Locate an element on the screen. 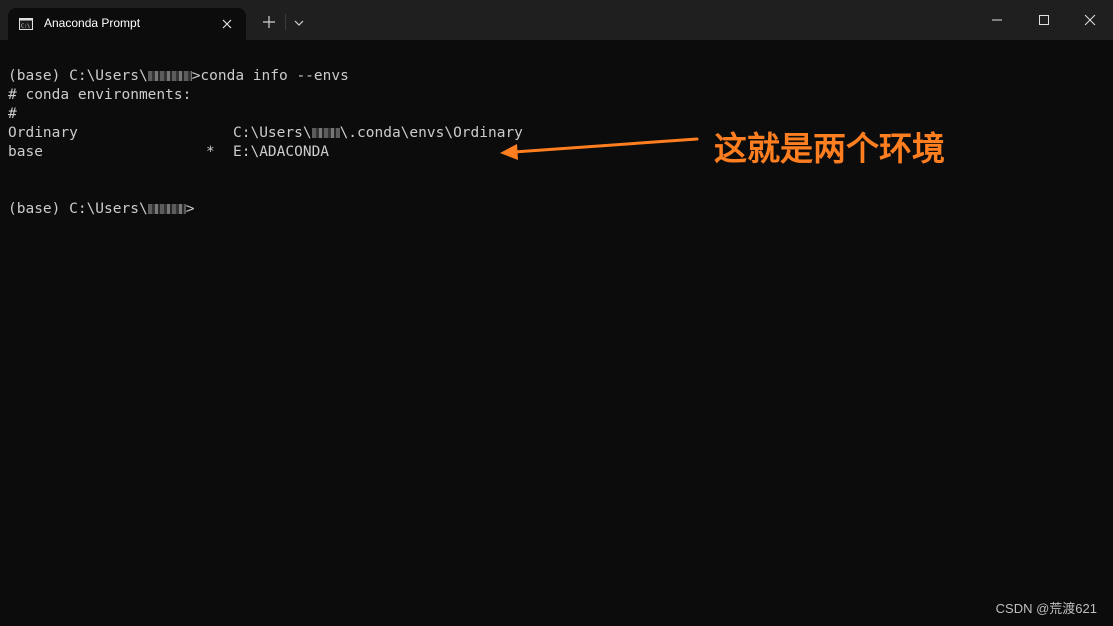  env-path-prefix: C:\Users\ is located at coordinates (272, 133).